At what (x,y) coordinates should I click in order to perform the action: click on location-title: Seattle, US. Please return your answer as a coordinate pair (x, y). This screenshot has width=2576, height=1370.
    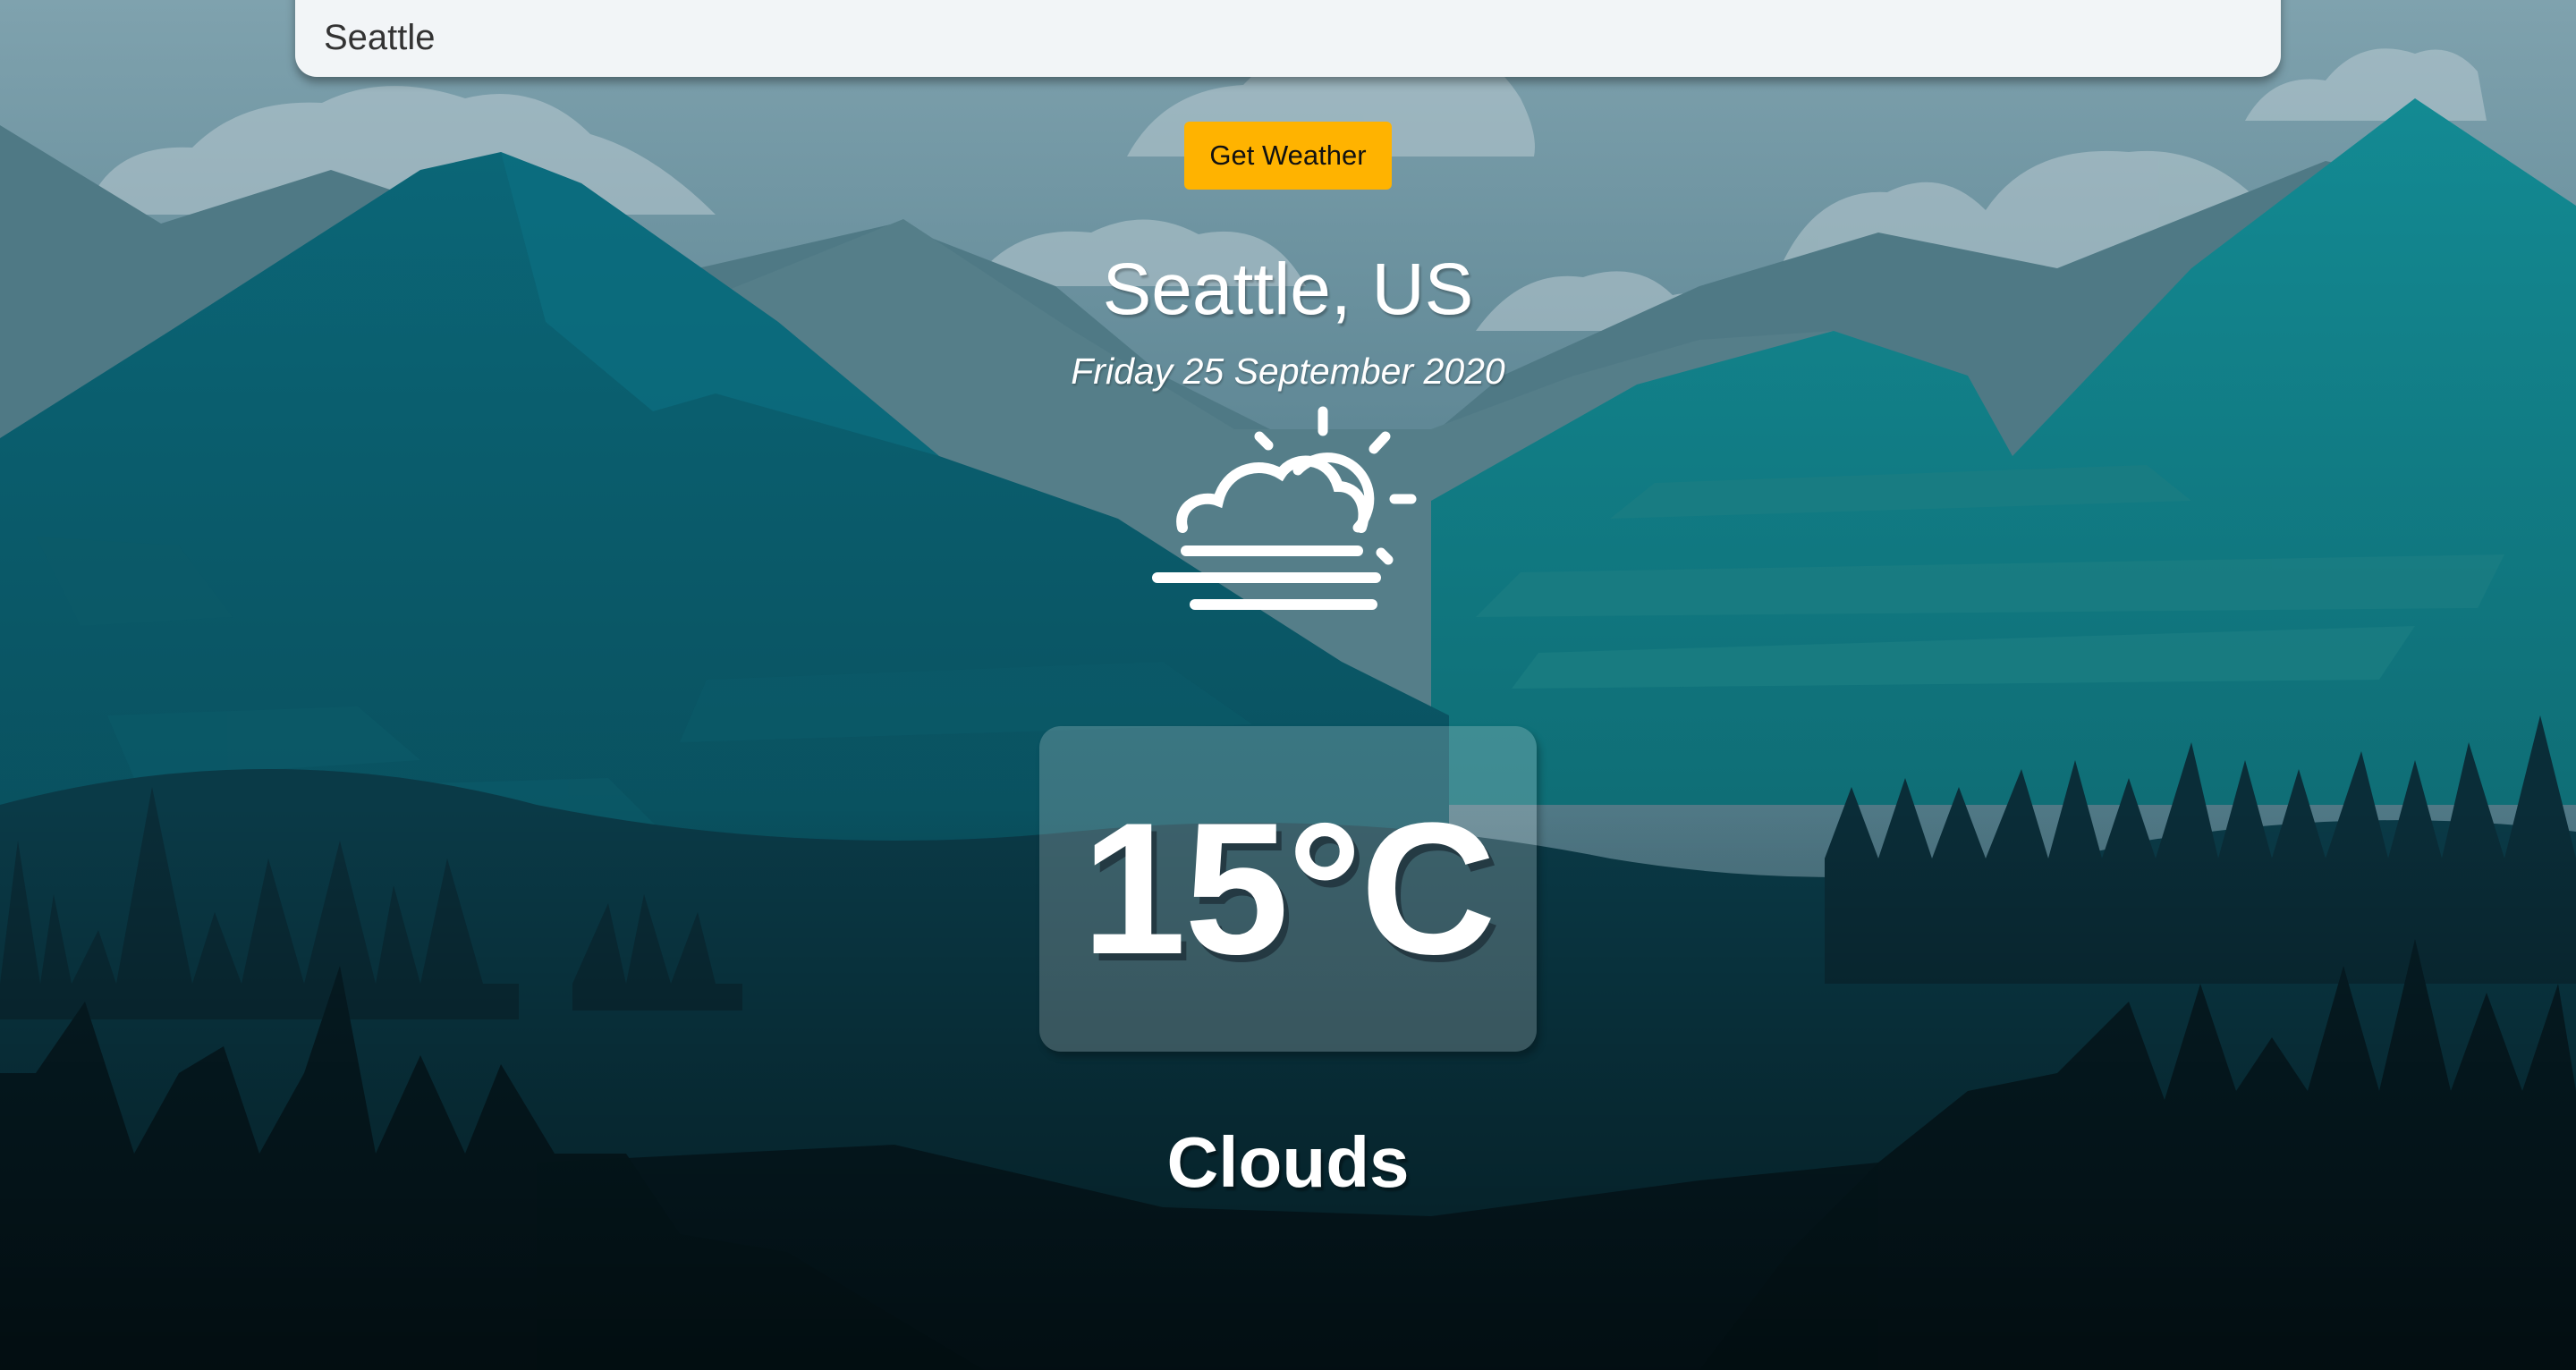
    Looking at the image, I should click on (1288, 289).